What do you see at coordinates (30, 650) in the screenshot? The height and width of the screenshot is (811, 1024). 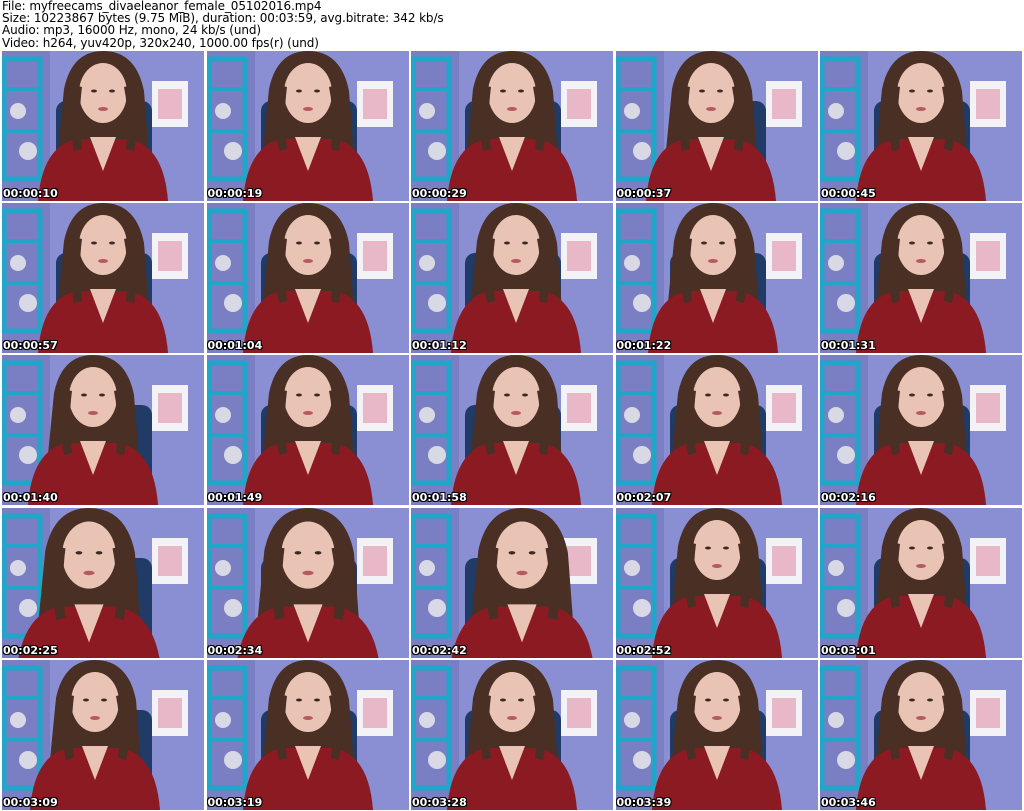 I see `thumbnail-timestamp: 00:02:25` at bounding box center [30, 650].